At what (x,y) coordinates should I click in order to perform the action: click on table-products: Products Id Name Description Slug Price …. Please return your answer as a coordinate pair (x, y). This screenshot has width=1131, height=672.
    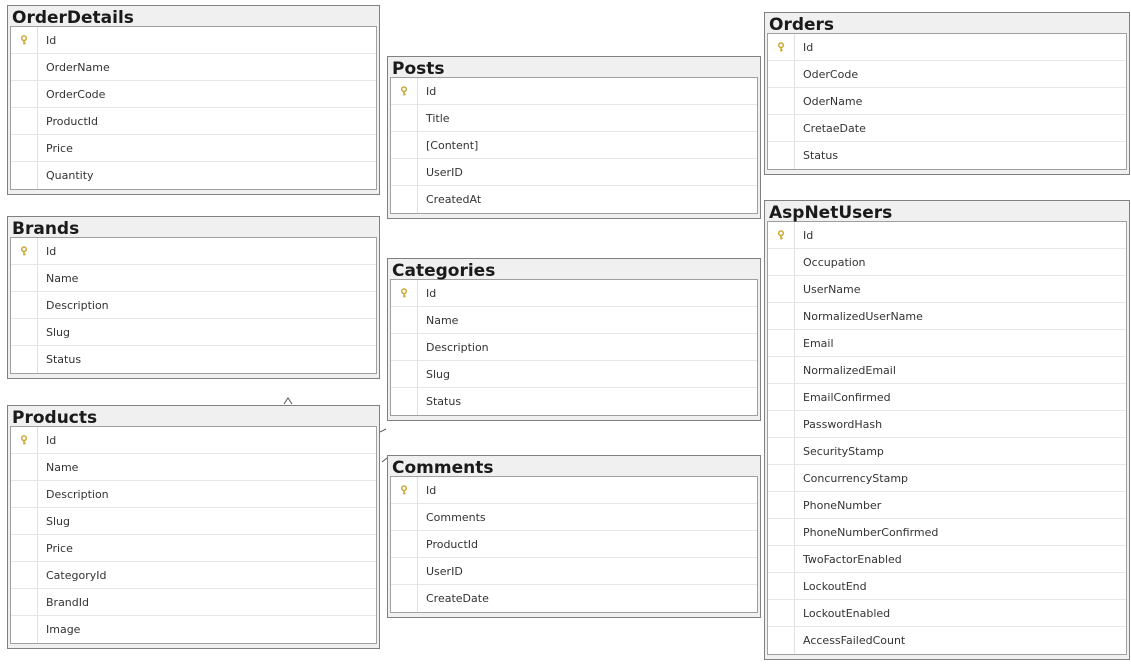
    Looking at the image, I should click on (193, 527).